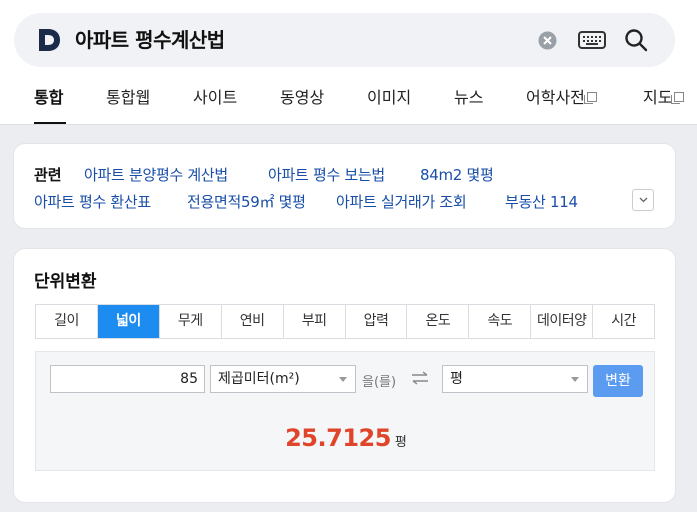  What do you see at coordinates (379, 382) in the screenshot?
I see `particle-label: 을(를)` at bounding box center [379, 382].